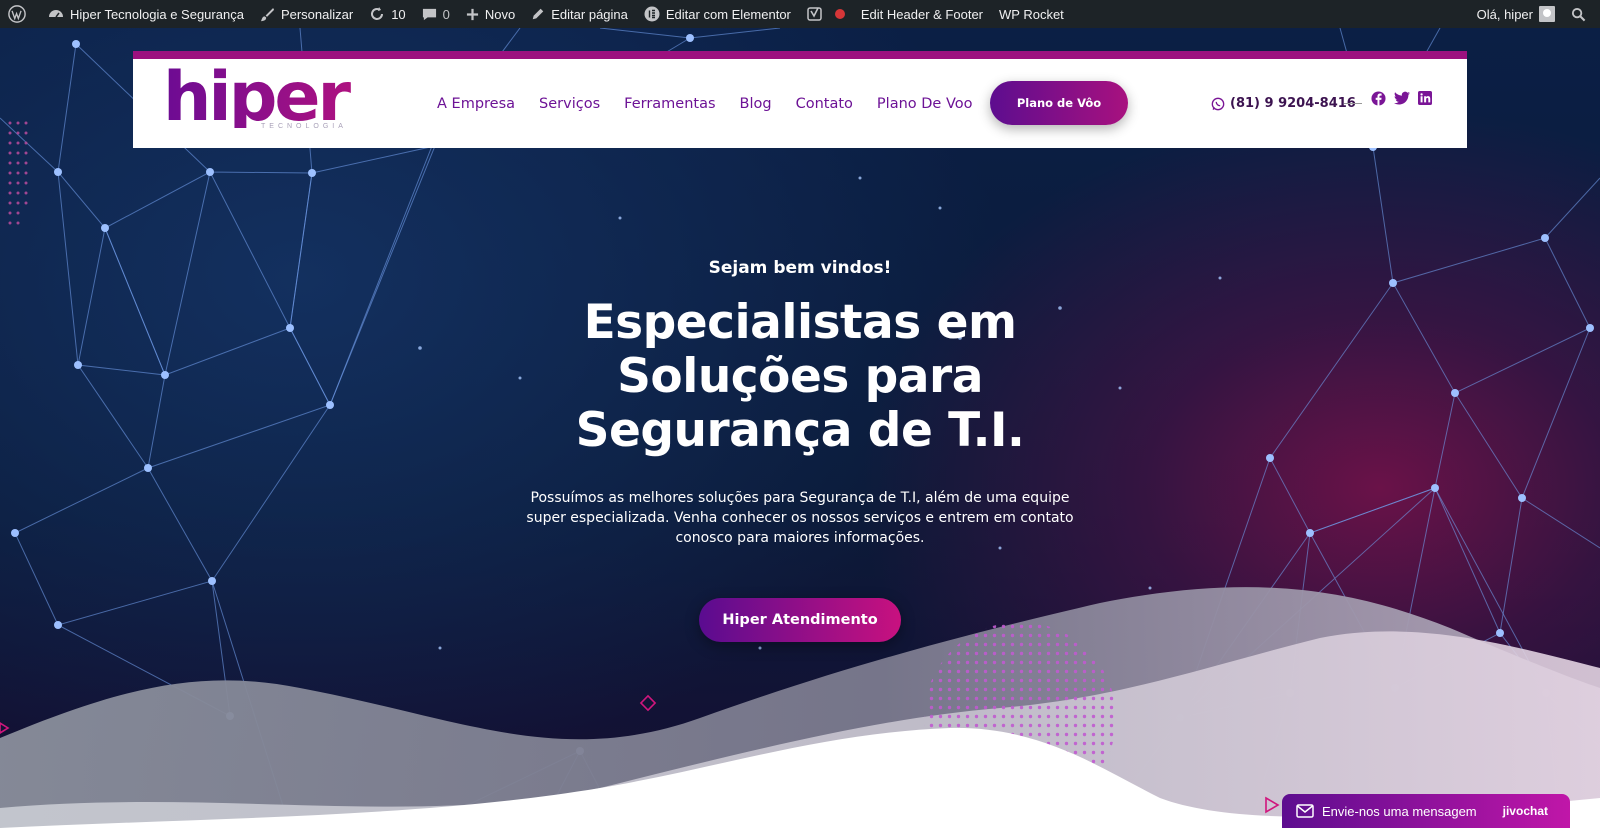 The image size is (1600, 828). I want to click on updates-link: 10, so click(387, 14).